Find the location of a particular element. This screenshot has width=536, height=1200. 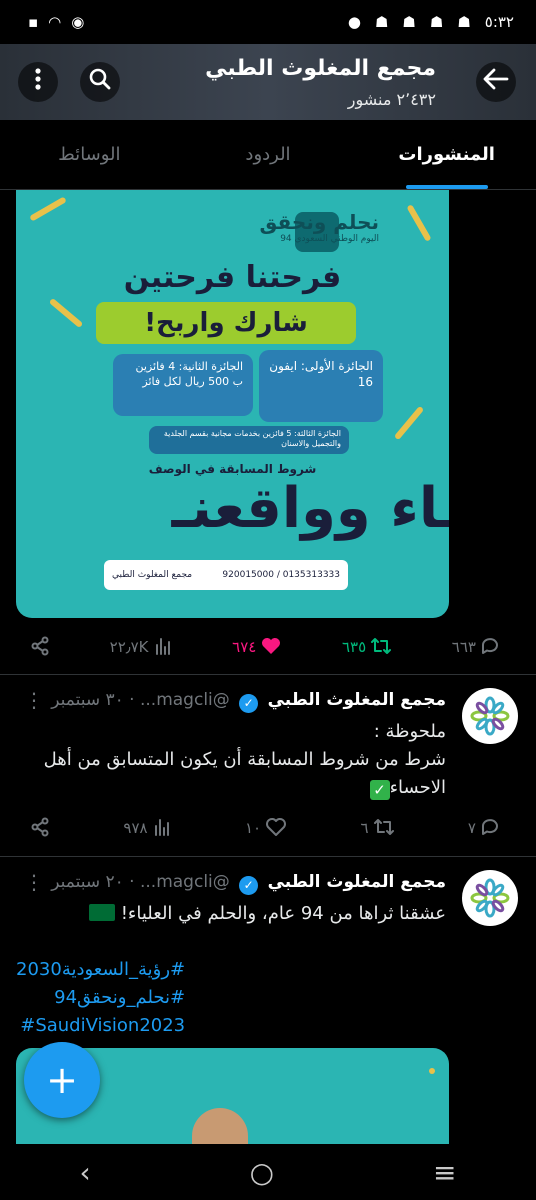

tab-replies: الردود is located at coordinates (268, 154).